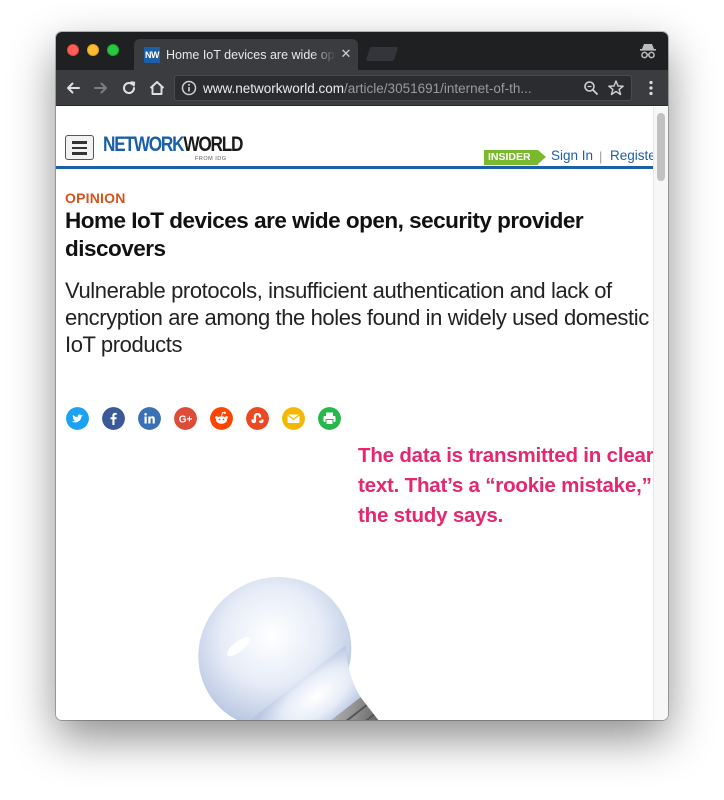 Image resolution: width=724 pixels, height=800 pixels. I want to click on header-divider, so click(354, 167).